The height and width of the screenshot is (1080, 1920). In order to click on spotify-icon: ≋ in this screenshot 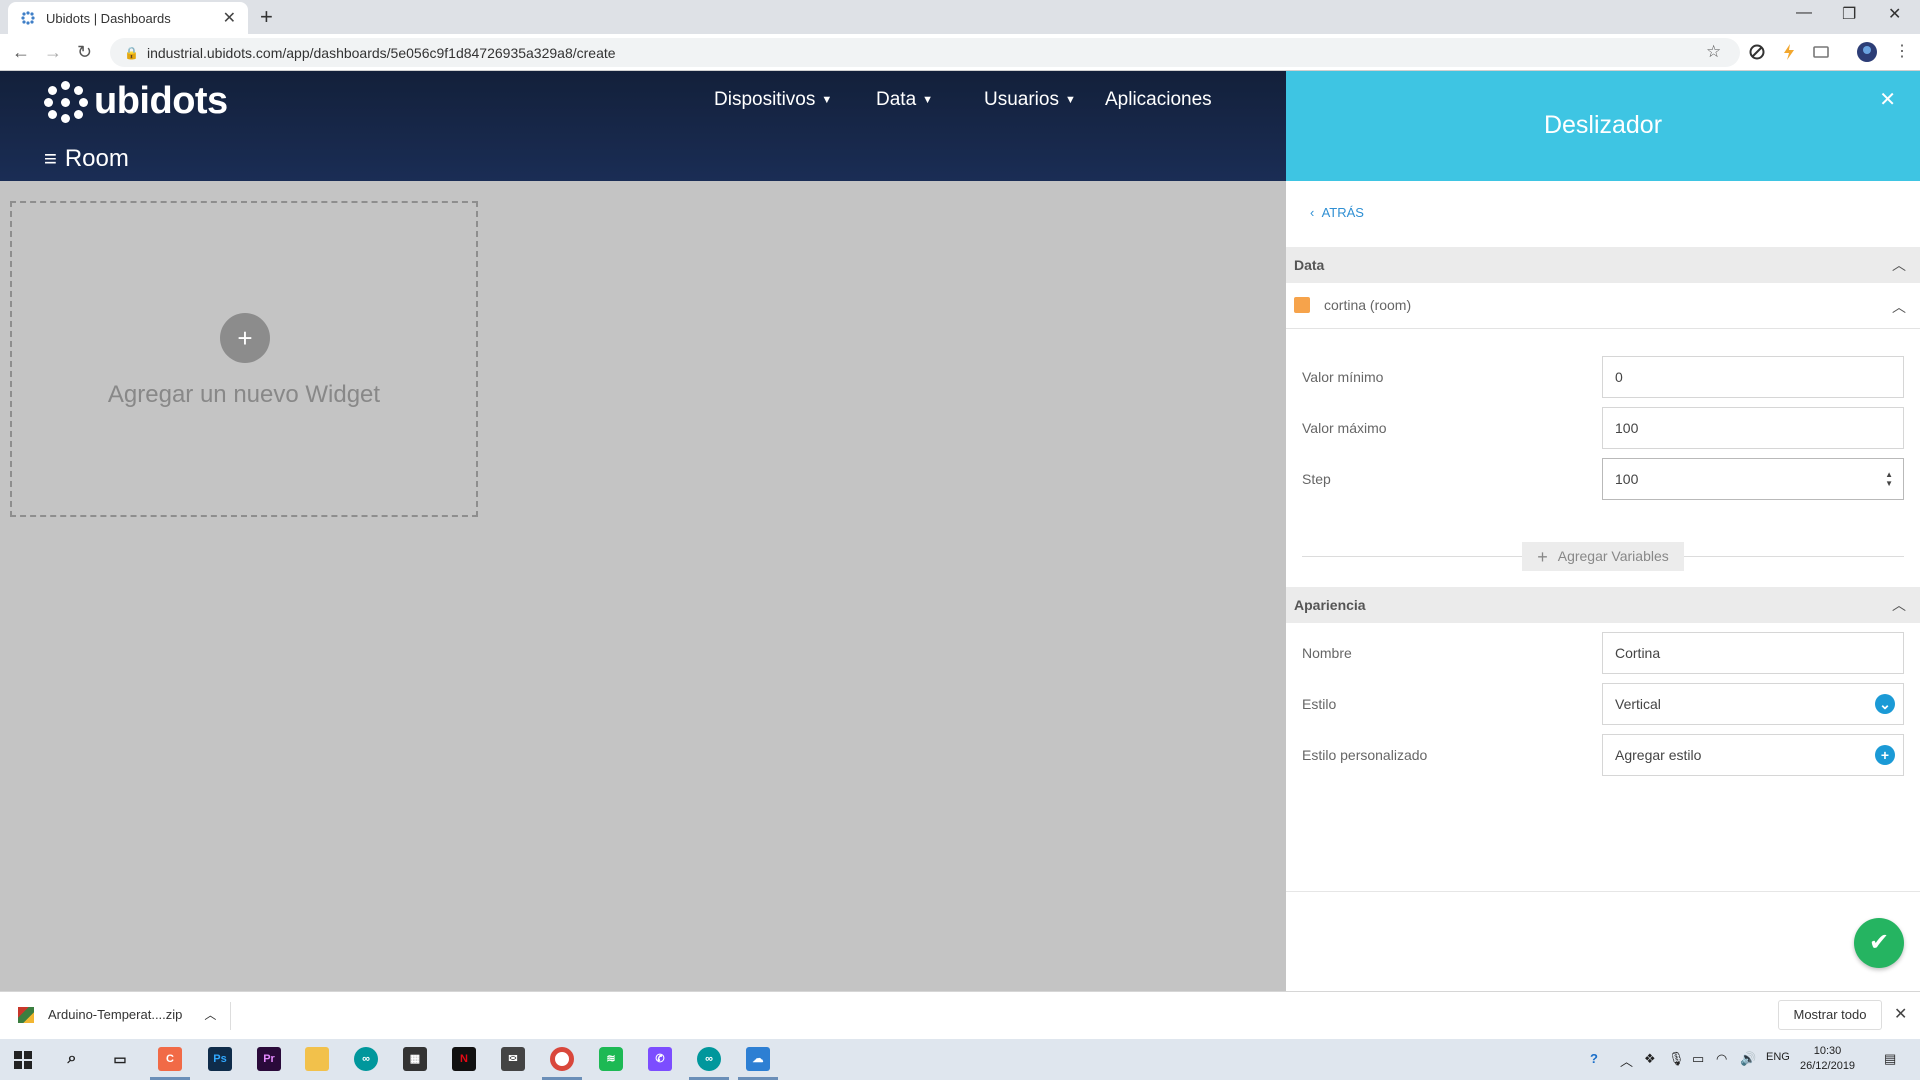, I will do `click(611, 1059)`.